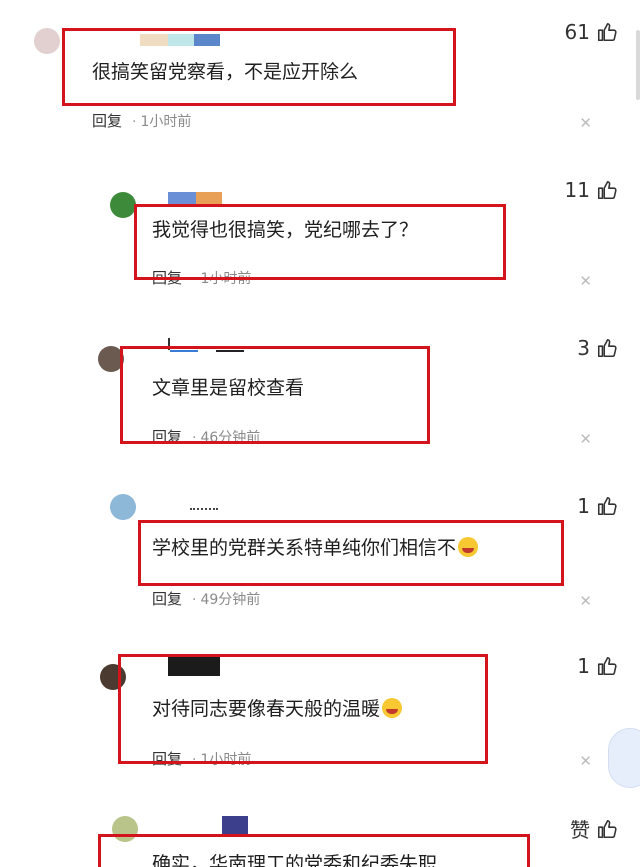 This screenshot has width=640, height=867. I want to click on like-button: 61, so click(591, 32).